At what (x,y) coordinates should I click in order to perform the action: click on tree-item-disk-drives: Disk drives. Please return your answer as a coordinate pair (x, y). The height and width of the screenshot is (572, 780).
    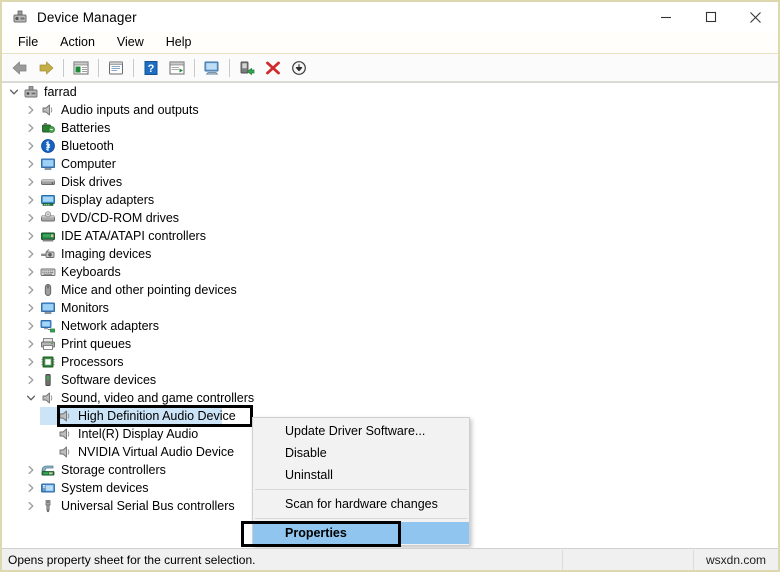
    Looking at the image, I should click on (390, 182).